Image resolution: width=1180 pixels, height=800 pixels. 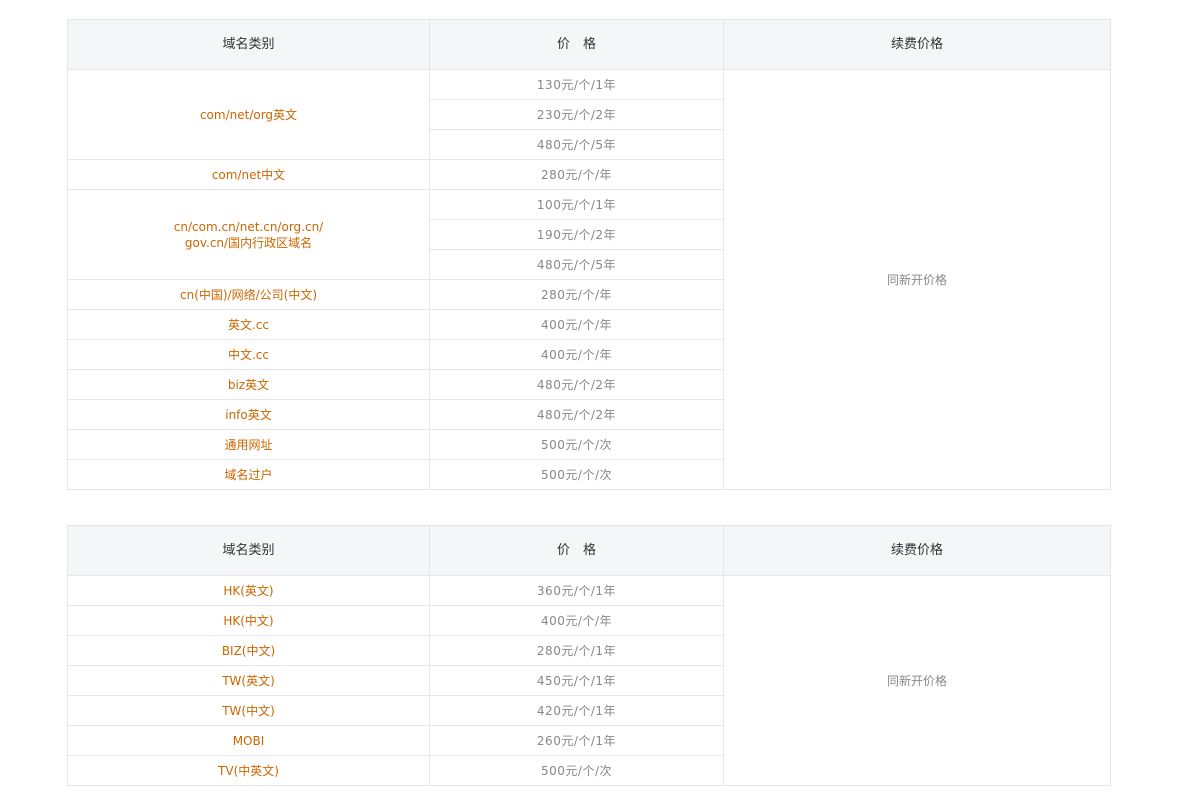 I want to click on price-cell: 130元/个/1年, so click(x=576, y=84).